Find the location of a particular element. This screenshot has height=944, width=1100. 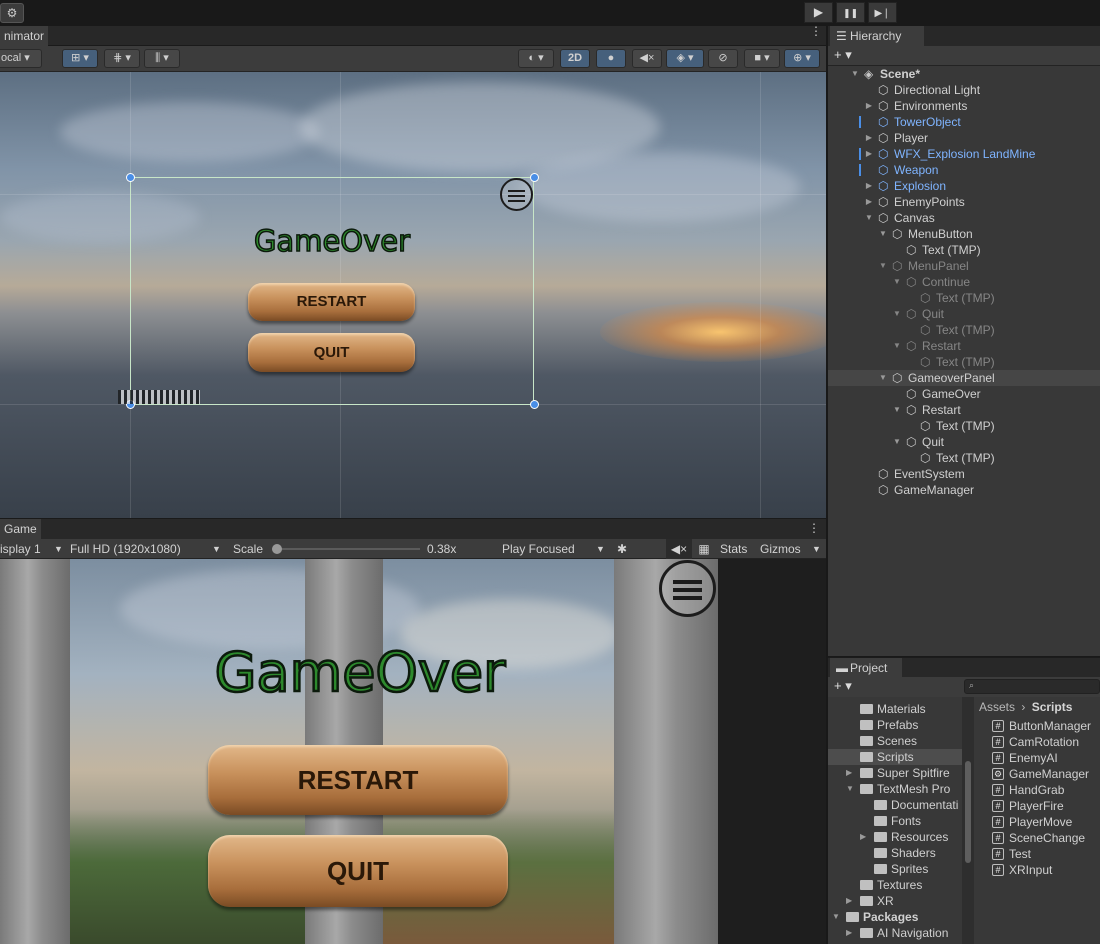

game-menu-icon is located at coordinates (687, 588).